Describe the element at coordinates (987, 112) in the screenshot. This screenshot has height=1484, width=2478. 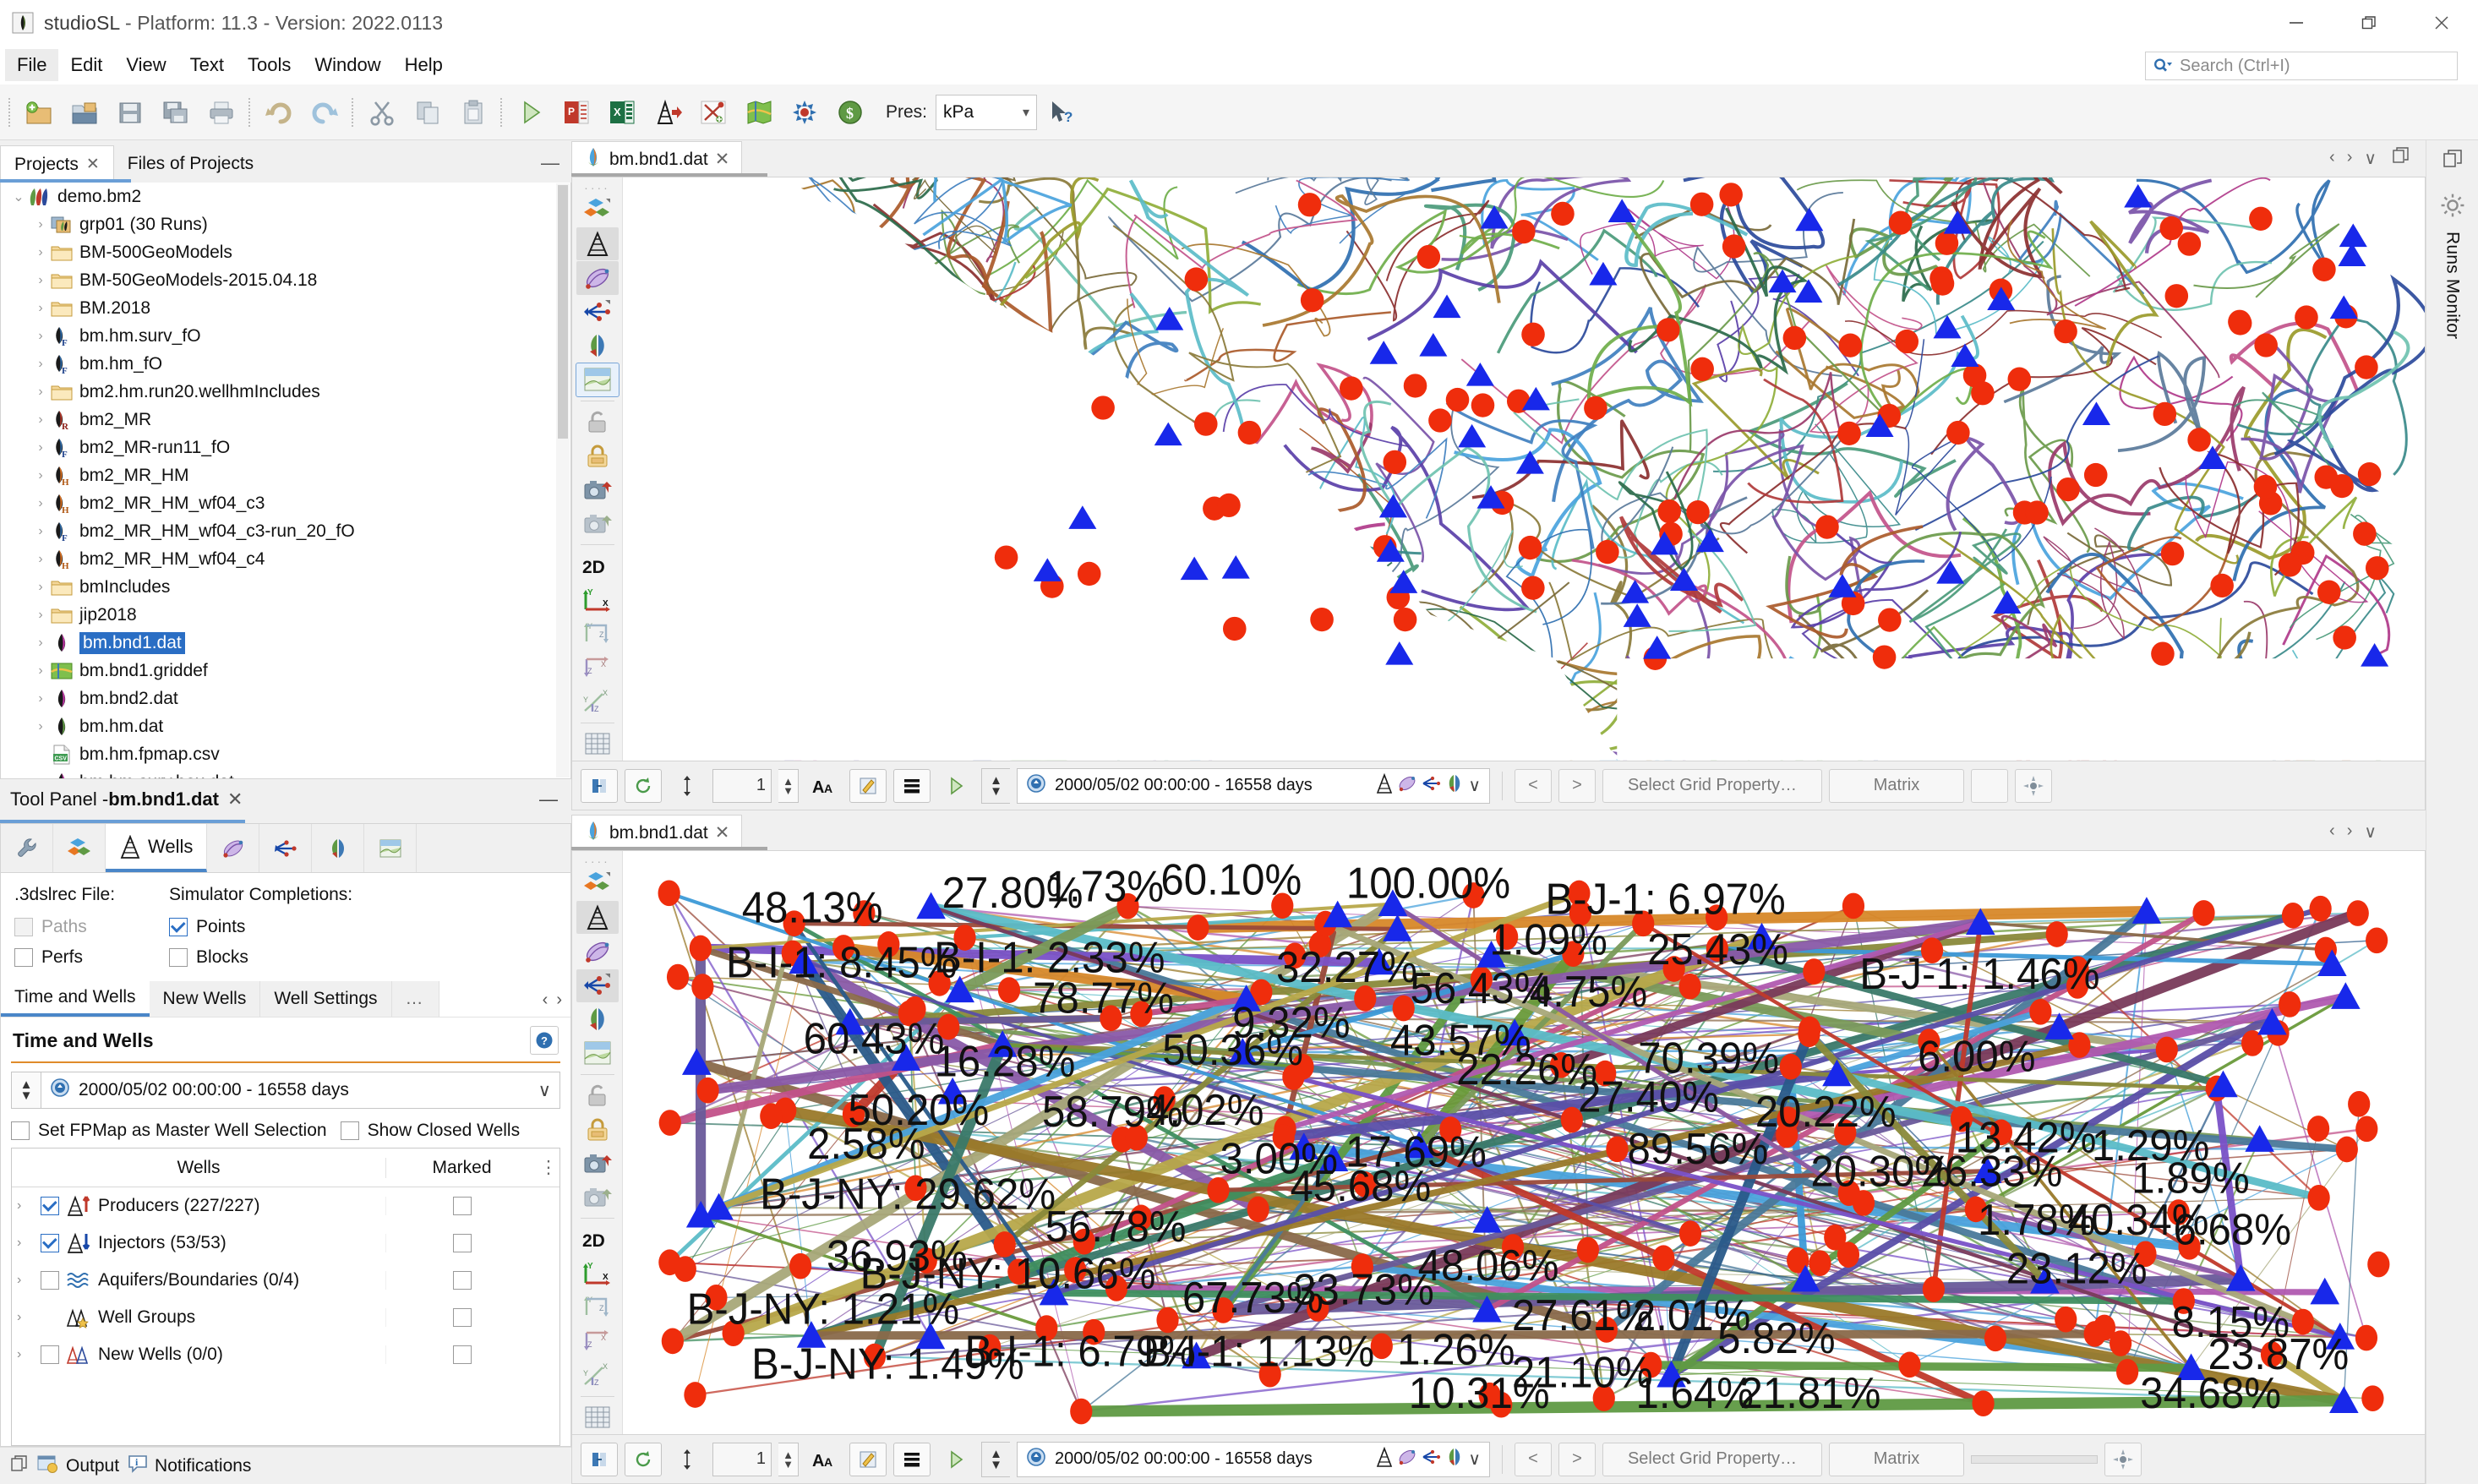
I see `pressure-unit-select: kPa ▾` at that location.